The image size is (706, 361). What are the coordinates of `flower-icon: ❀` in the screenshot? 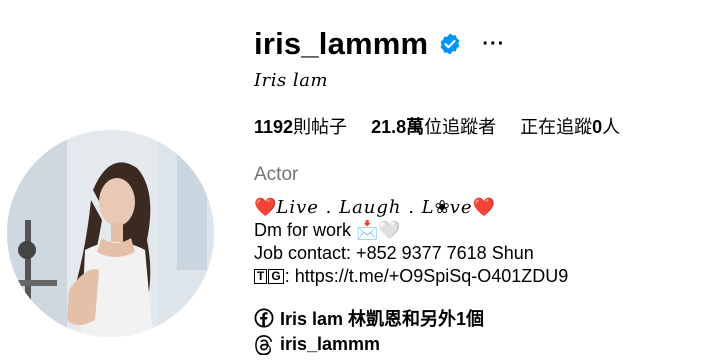 It's located at (442, 207).